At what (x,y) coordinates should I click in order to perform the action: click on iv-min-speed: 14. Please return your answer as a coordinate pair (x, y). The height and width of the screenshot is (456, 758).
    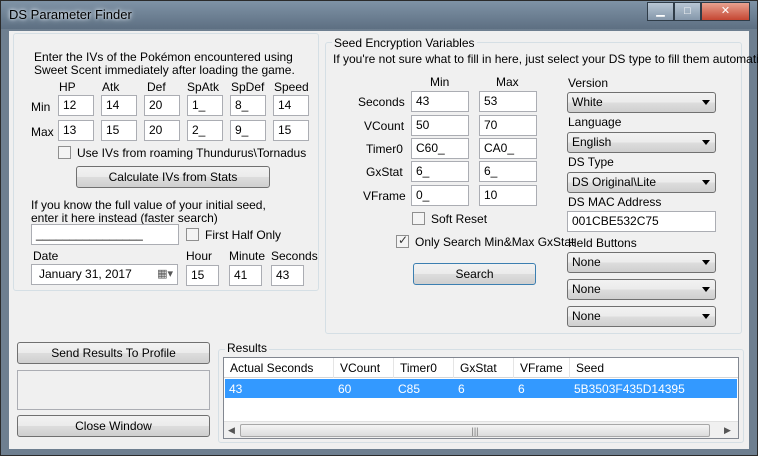
    Looking at the image, I should click on (291, 105).